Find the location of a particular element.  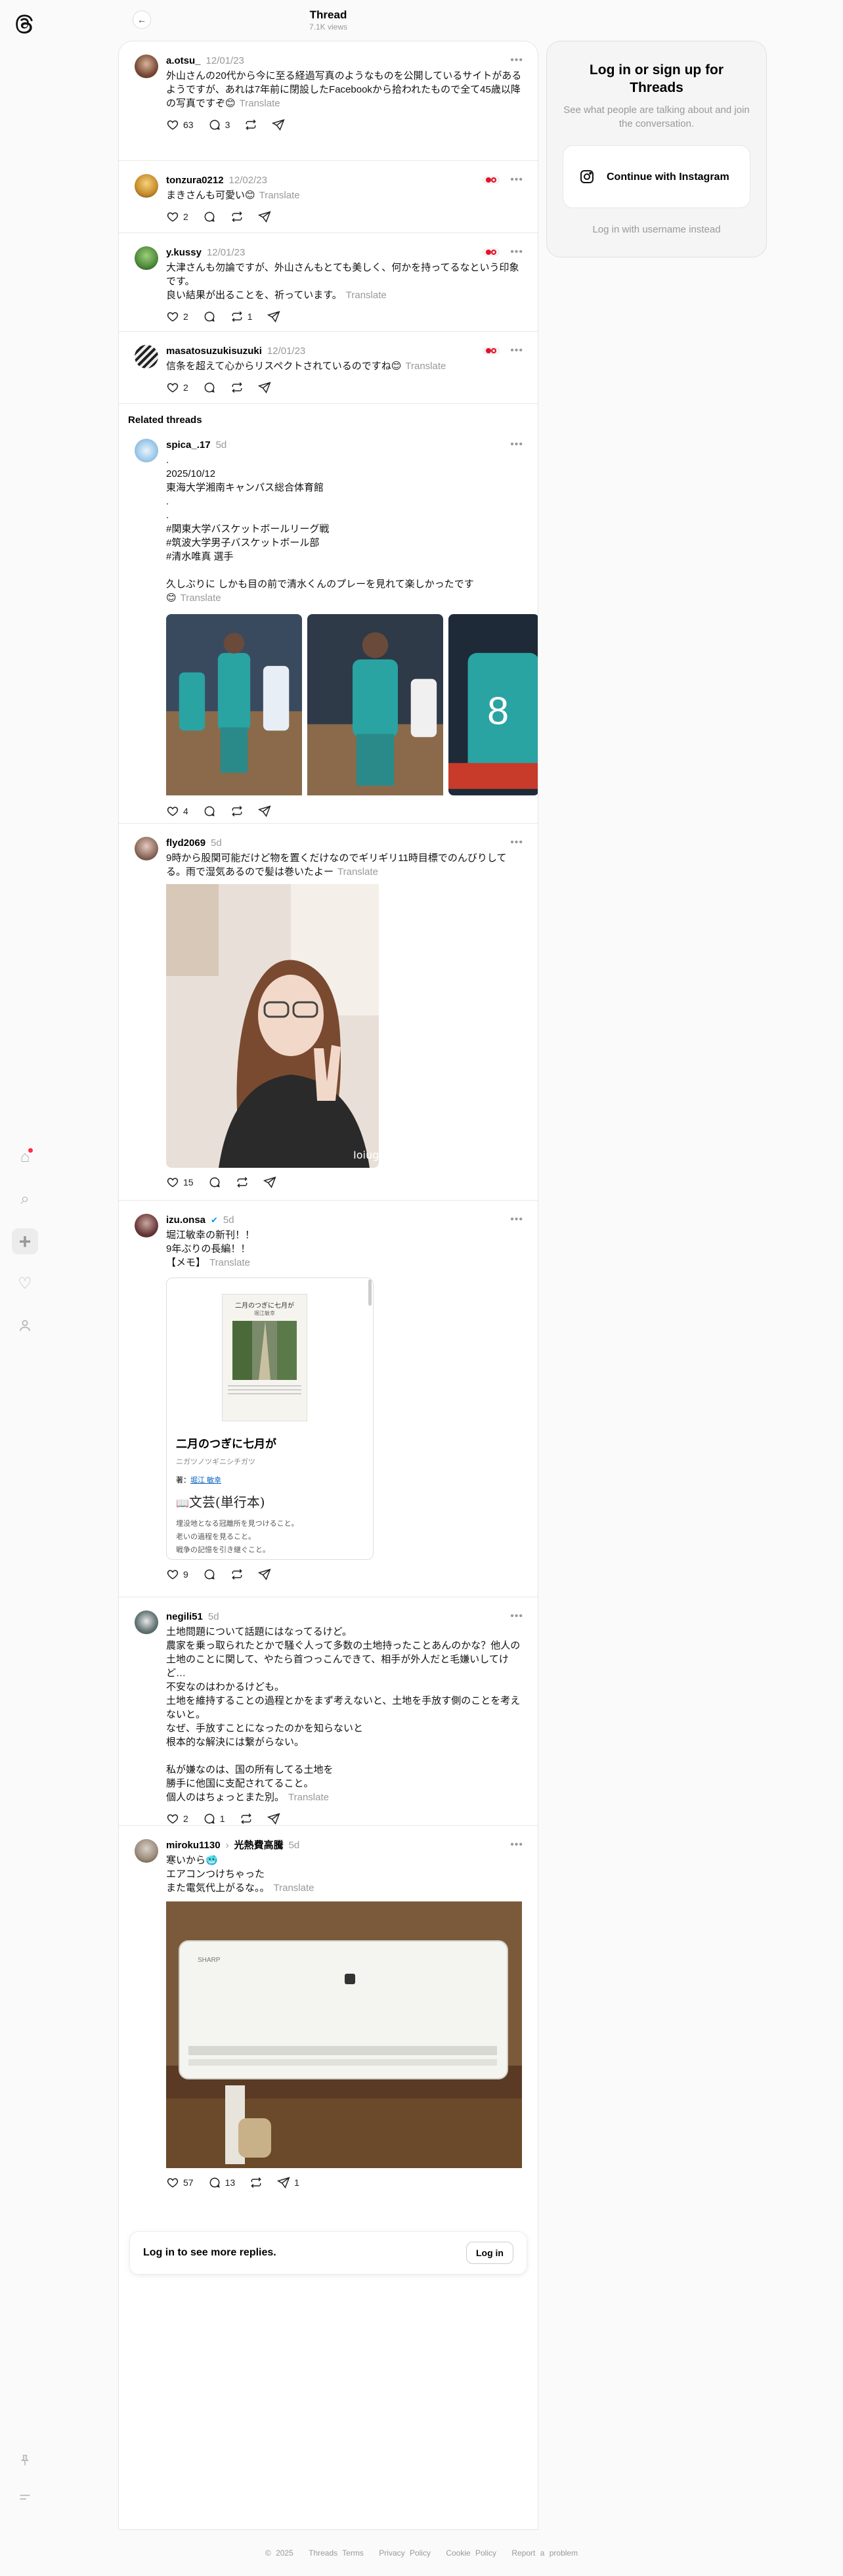

post-username: flyd2069 is located at coordinates (185, 843).